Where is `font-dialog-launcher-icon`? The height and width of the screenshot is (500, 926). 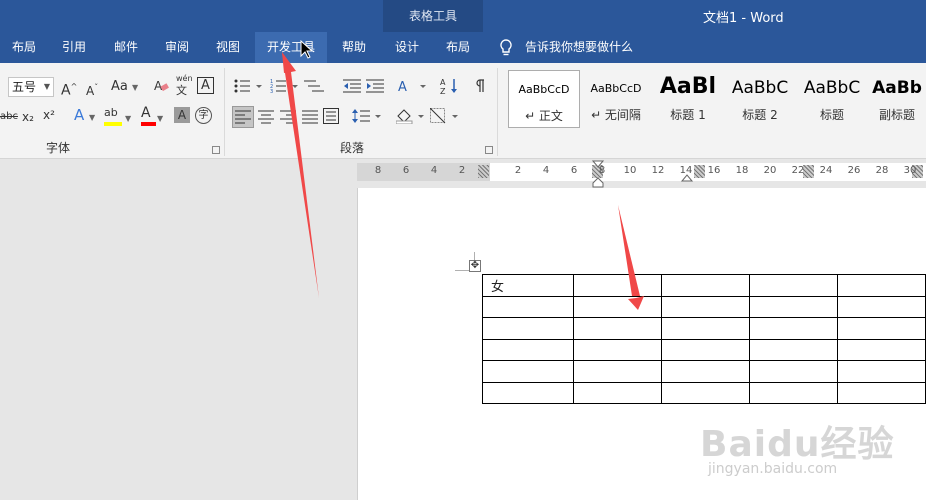 font-dialog-launcher-icon is located at coordinates (216, 150).